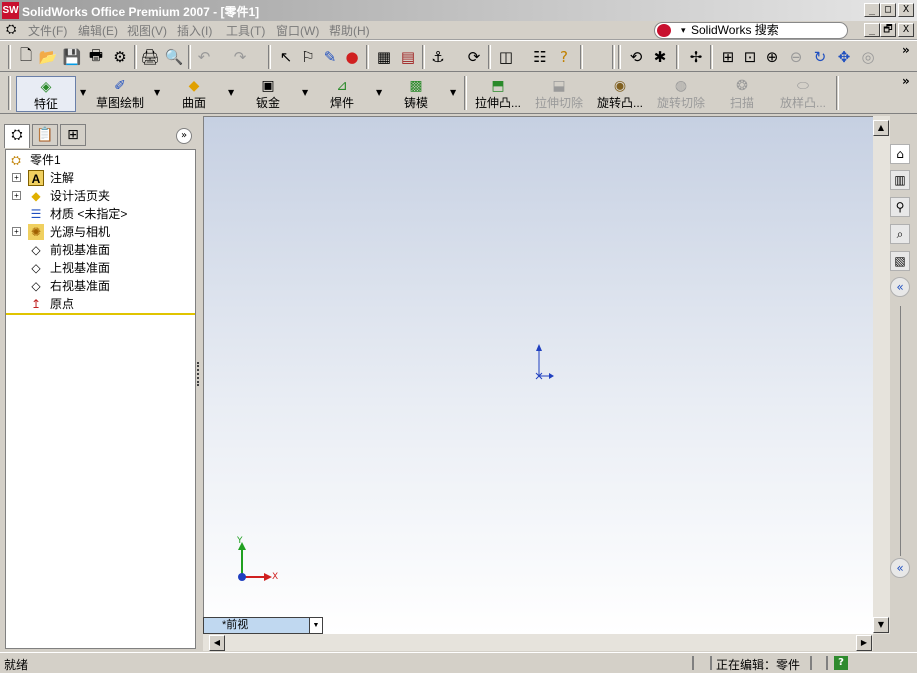  What do you see at coordinates (217, 643) in the screenshot?
I see `scroll-left-icon: ◀` at bounding box center [217, 643].